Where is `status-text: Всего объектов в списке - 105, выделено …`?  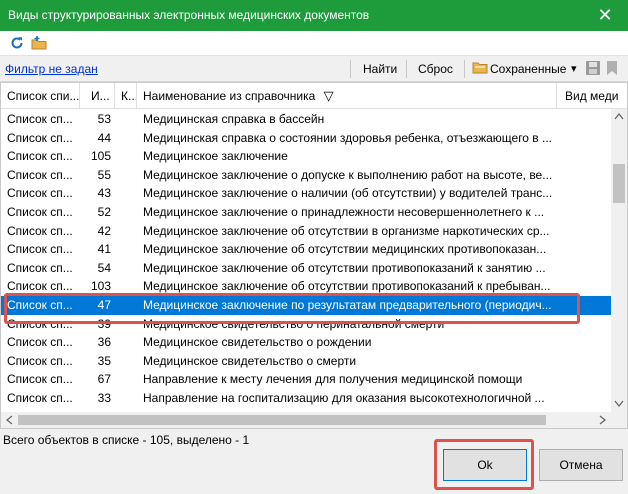 status-text: Всего объектов в списке - 105, выделено … is located at coordinates (126, 440).